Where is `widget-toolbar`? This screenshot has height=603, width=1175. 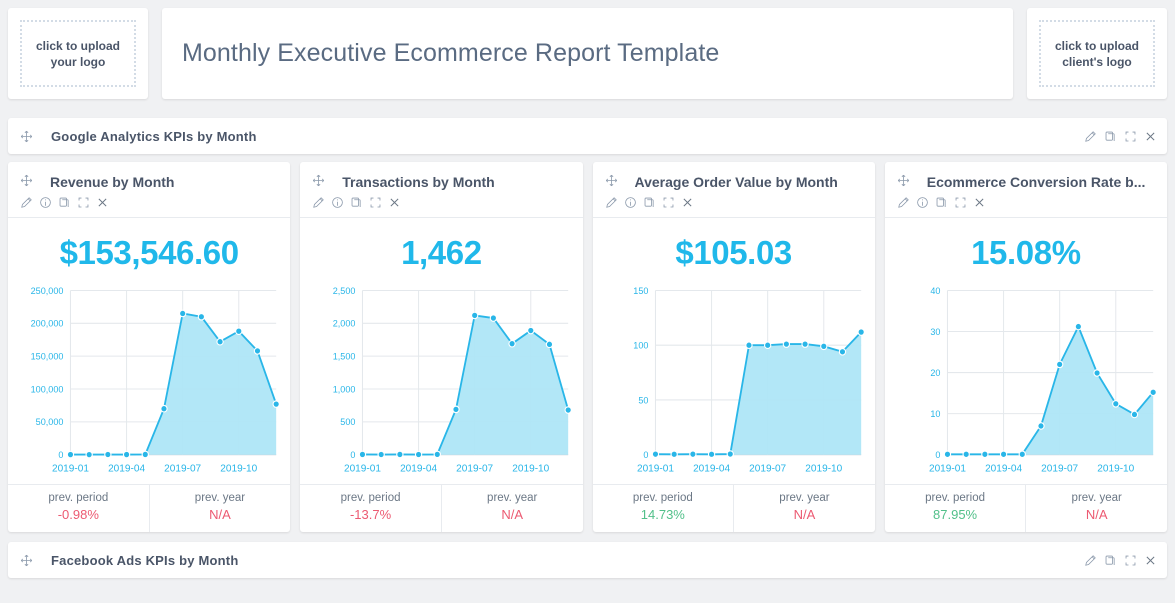
widget-toolbar is located at coordinates (441, 204).